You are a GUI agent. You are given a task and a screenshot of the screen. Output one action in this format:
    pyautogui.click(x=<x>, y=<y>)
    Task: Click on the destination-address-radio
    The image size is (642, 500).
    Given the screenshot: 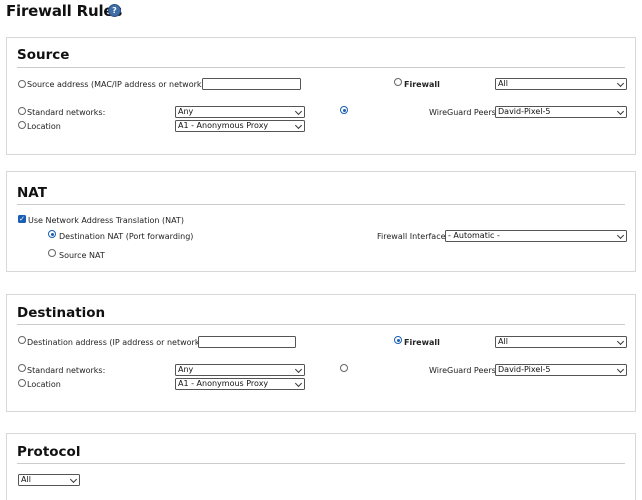 What is the action you would take?
    pyautogui.click(x=22, y=340)
    